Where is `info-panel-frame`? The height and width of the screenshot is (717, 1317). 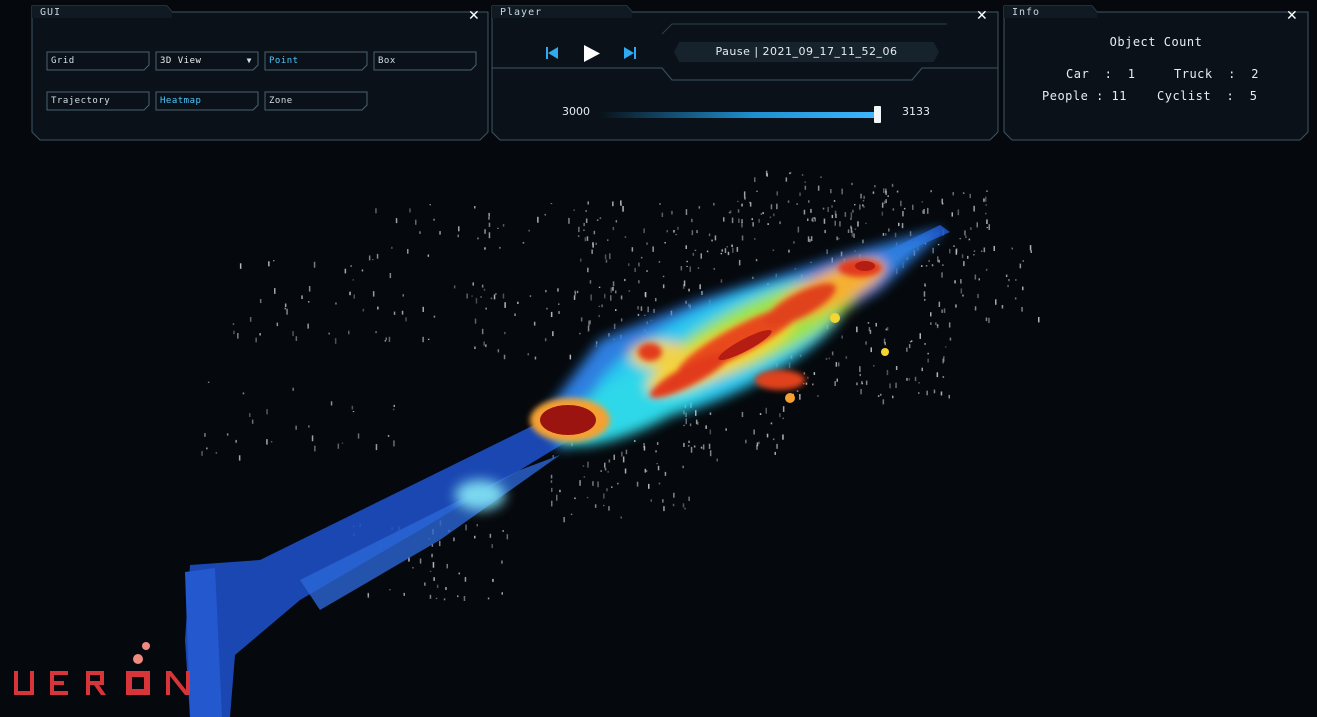
info-panel-frame is located at coordinates (1156, 73).